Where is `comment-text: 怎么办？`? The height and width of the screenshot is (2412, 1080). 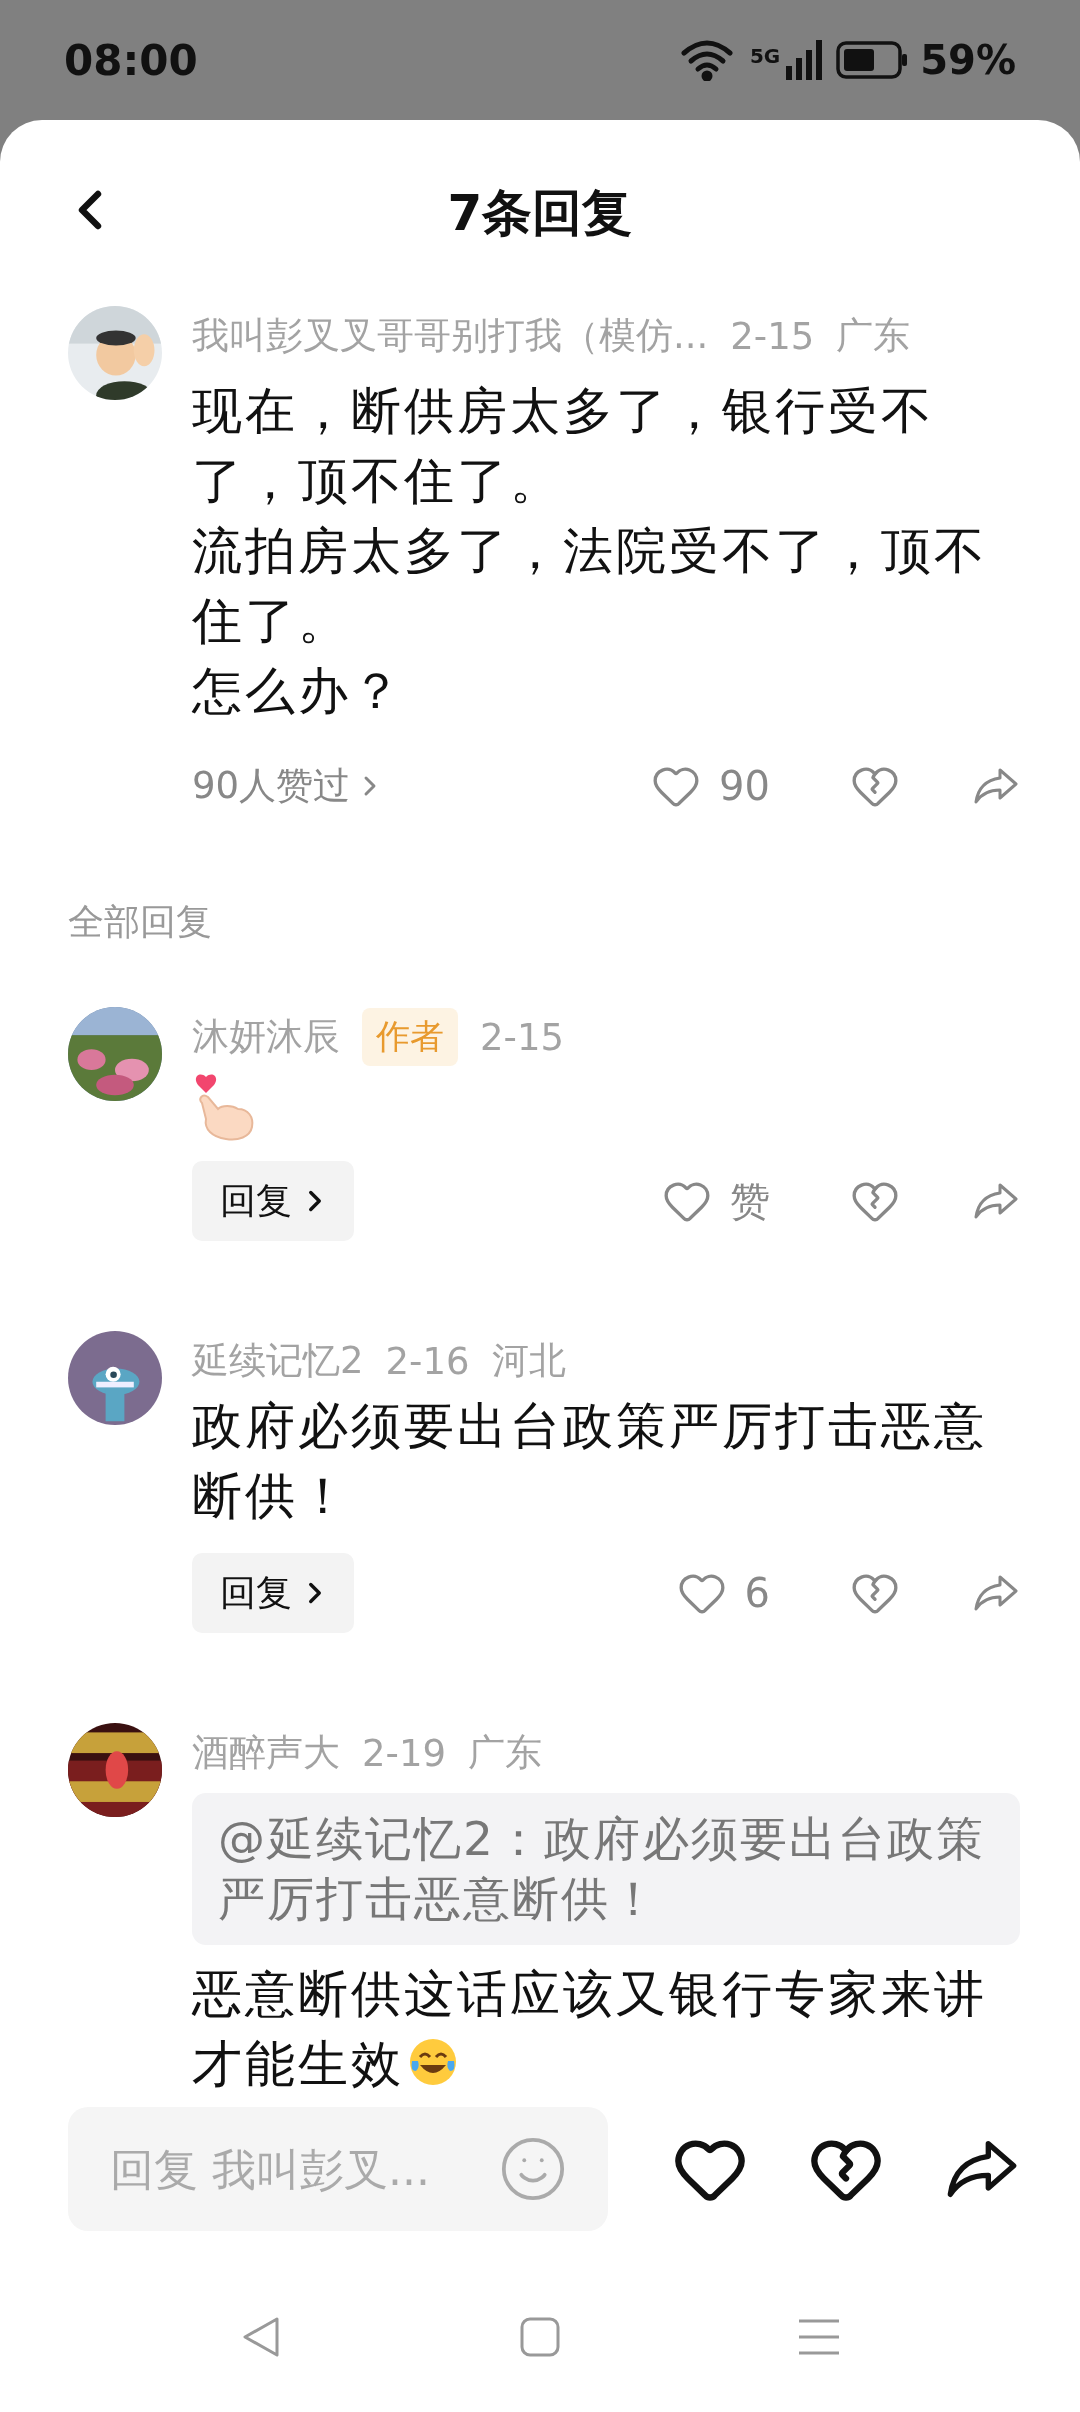
comment-text: 怎么办？ is located at coordinates (298, 691).